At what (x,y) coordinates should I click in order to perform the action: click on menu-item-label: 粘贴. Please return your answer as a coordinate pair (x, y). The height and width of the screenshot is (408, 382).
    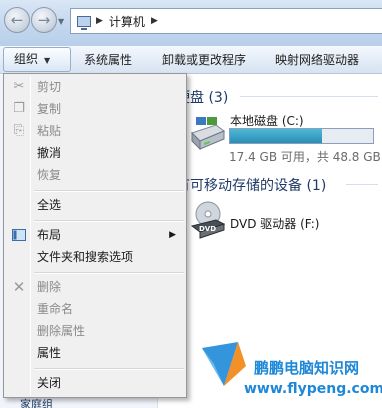
    Looking at the image, I should click on (49, 131).